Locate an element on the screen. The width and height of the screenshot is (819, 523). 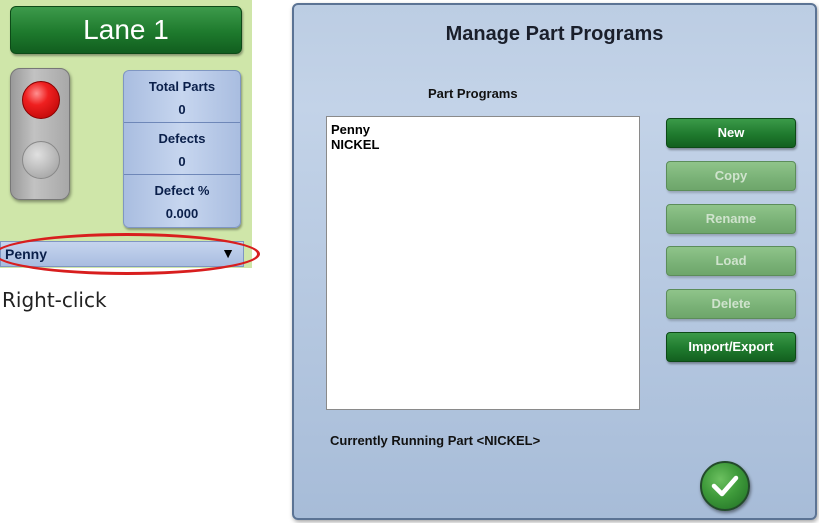
delete-button: Delete is located at coordinates (731, 304).